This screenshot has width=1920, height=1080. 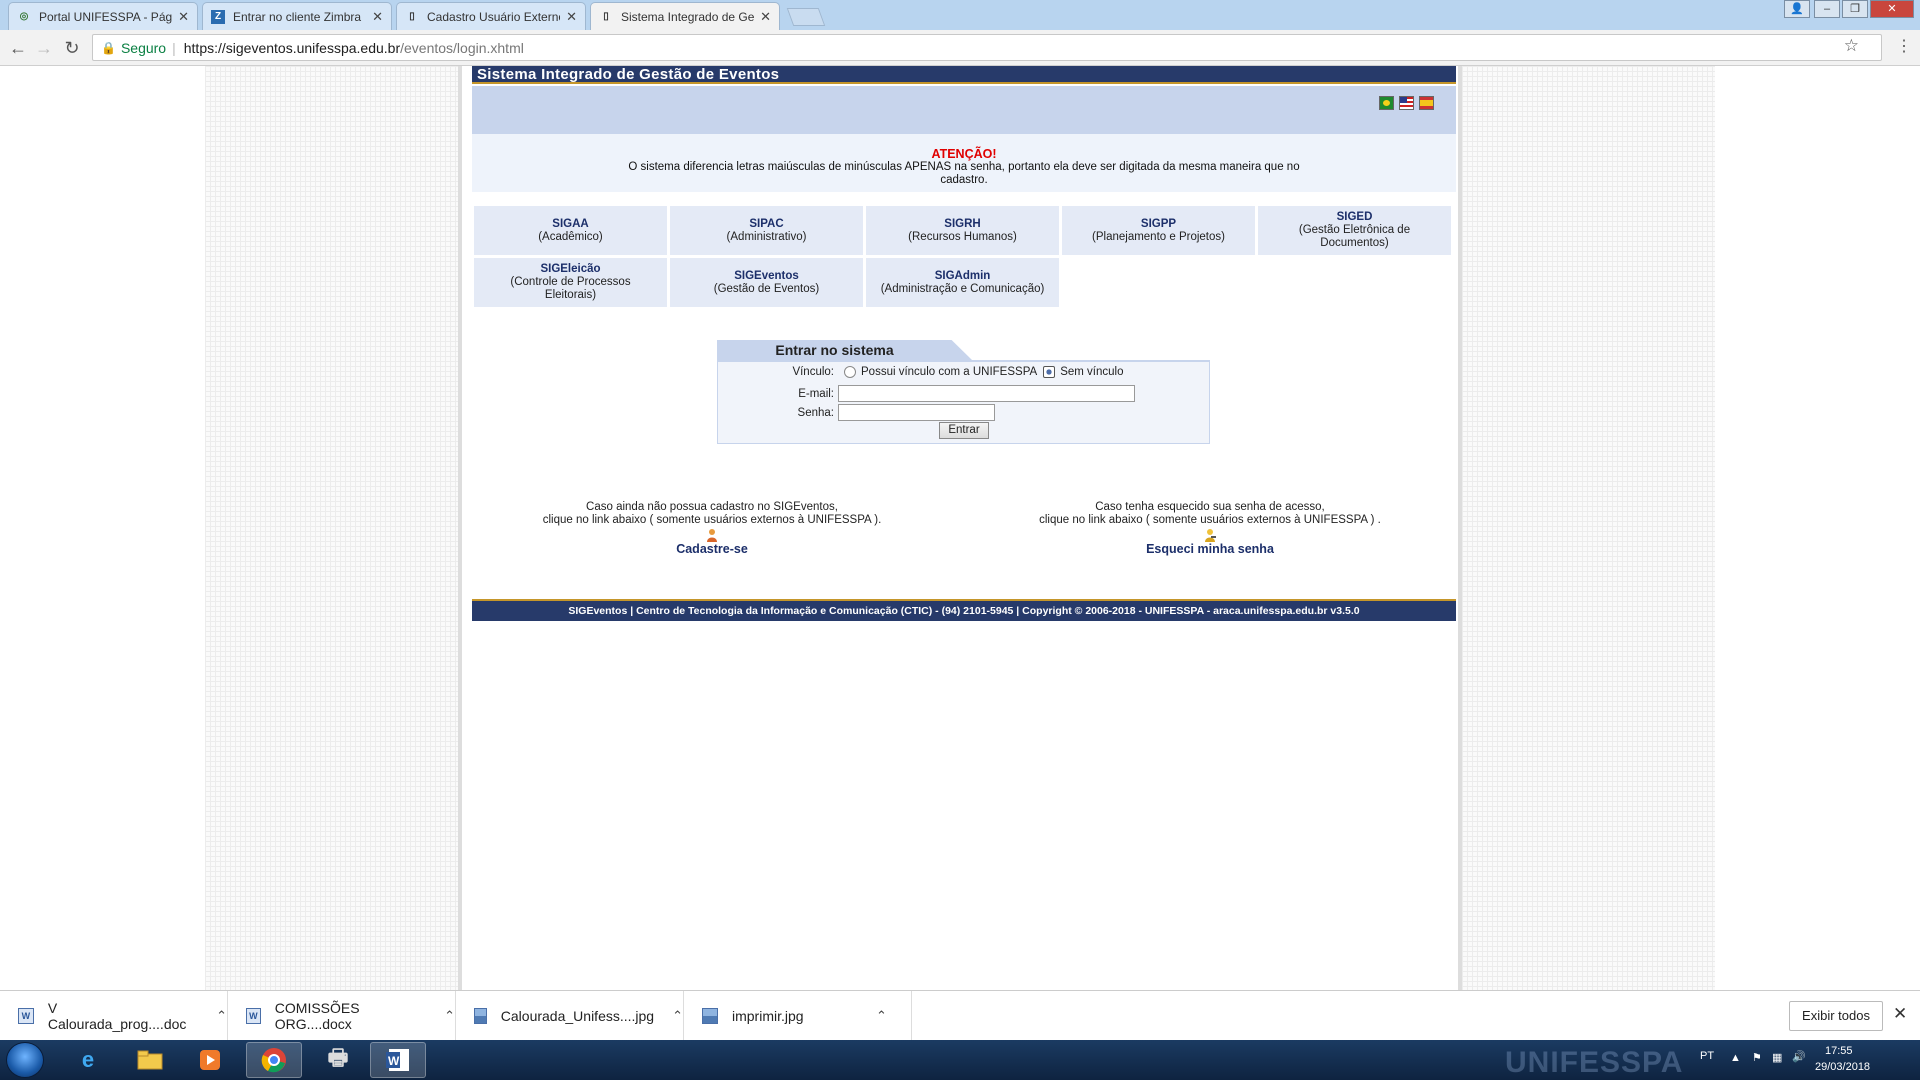 I want to click on lock-icon: 🔒, so click(x=108, y=47).